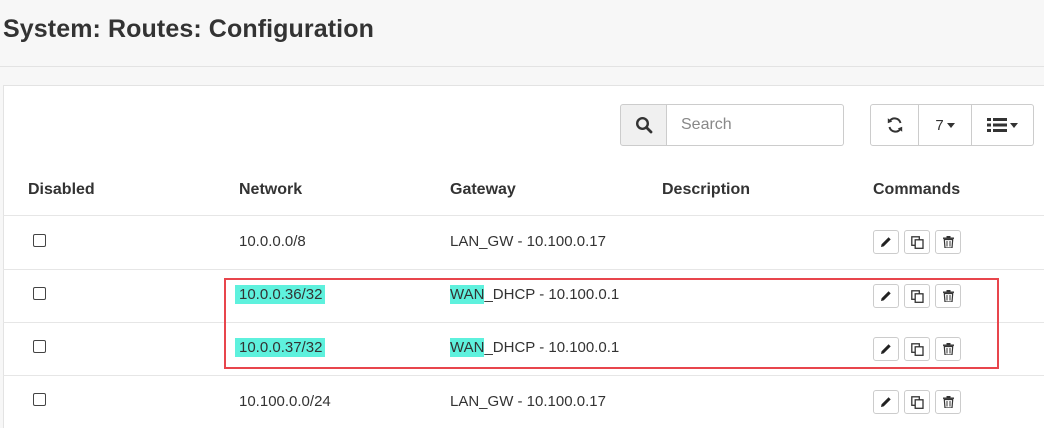  I want to click on search-group, so click(732, 125).